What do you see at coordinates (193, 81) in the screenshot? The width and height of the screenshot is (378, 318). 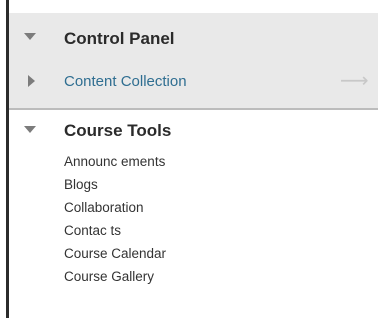 I see `content-collection-item: Content Collection ⟶` at bounding box center [193, 81].